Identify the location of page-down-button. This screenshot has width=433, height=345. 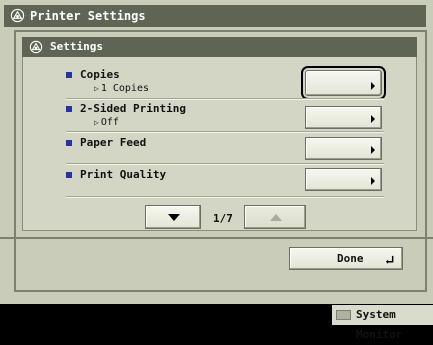
(173, 217).